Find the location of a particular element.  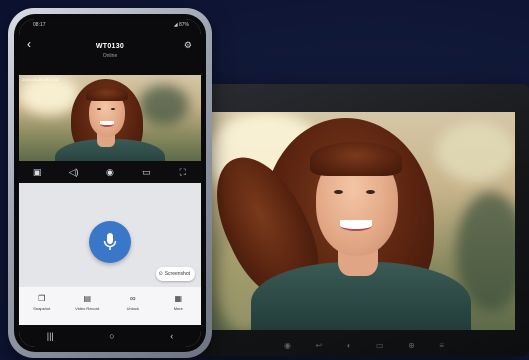

home-icon: ○ is located at coordinates (111, 336).